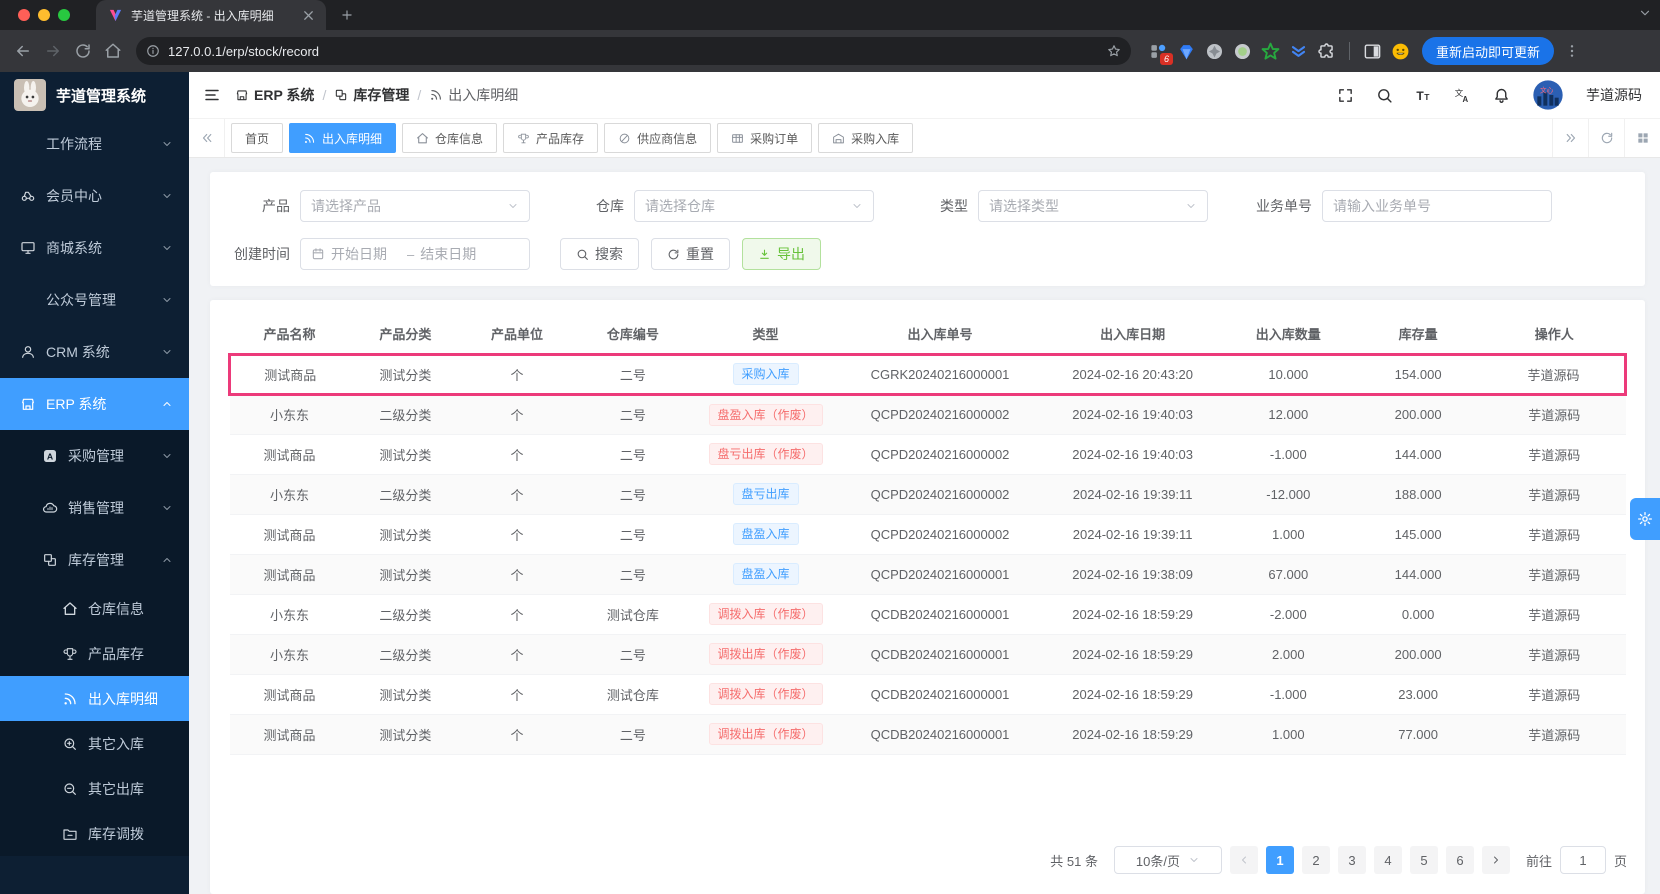 The width and height of the screenshot is (1660, 894). I want to click on home-icon, so click(70, 609).